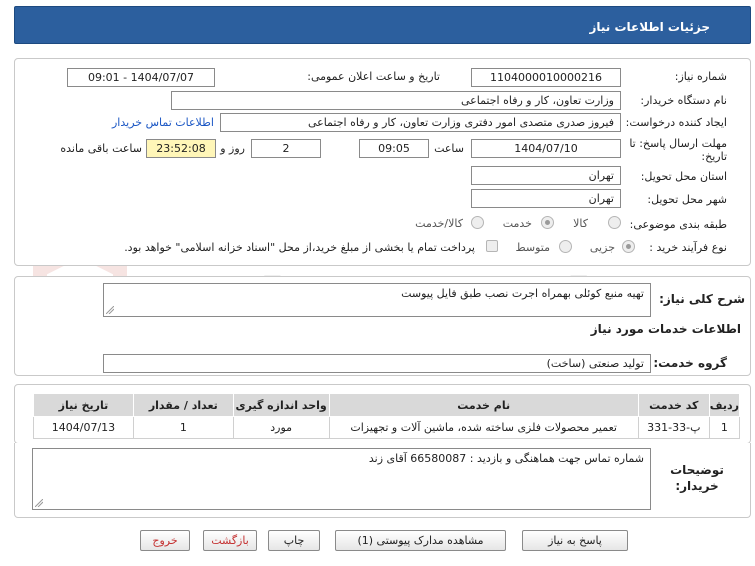 The width and height of the screenshot is (755, 566). Describe the element at coordinates (678, 150) in the screenshot. I see `deadline-label: مهلت ارسال پاسخ: تا تاریخ:` at that location.